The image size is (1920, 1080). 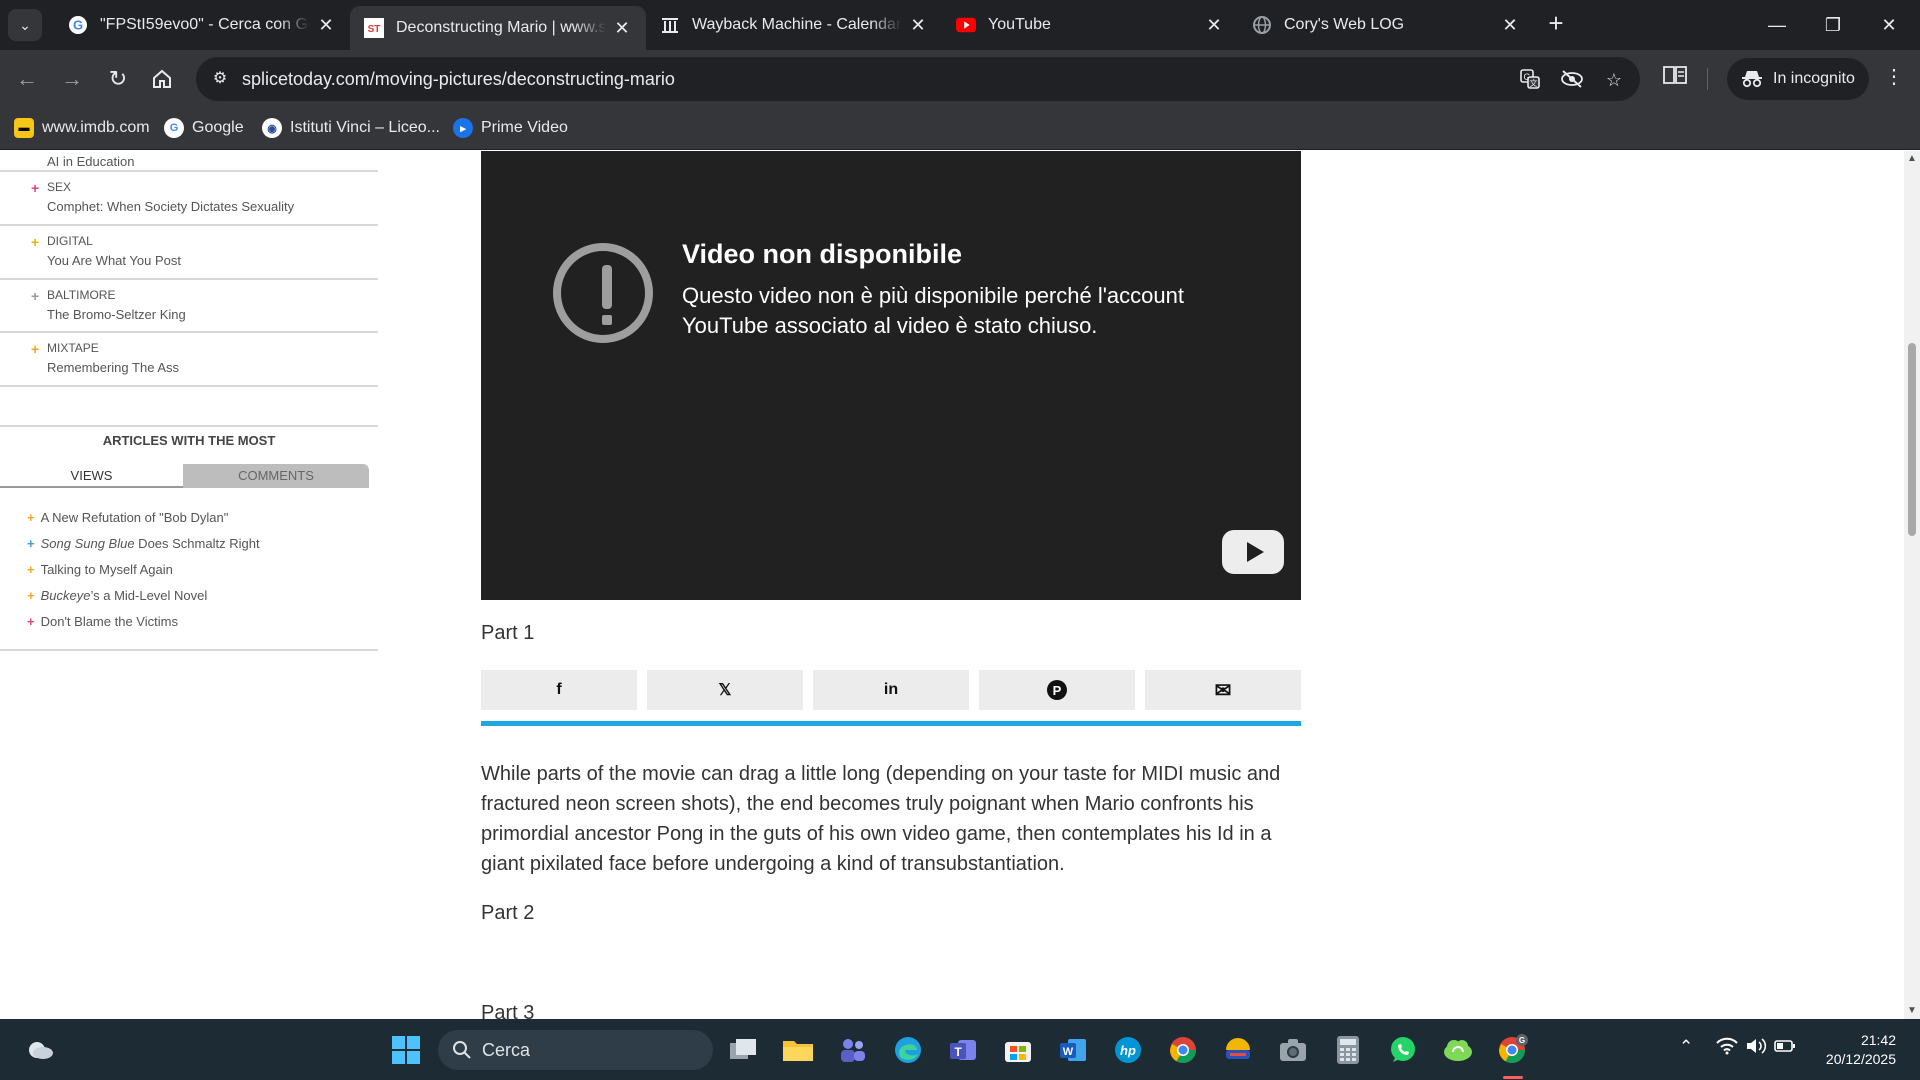 I want to click on wifi-icon, so click(x=1727, y=1048).